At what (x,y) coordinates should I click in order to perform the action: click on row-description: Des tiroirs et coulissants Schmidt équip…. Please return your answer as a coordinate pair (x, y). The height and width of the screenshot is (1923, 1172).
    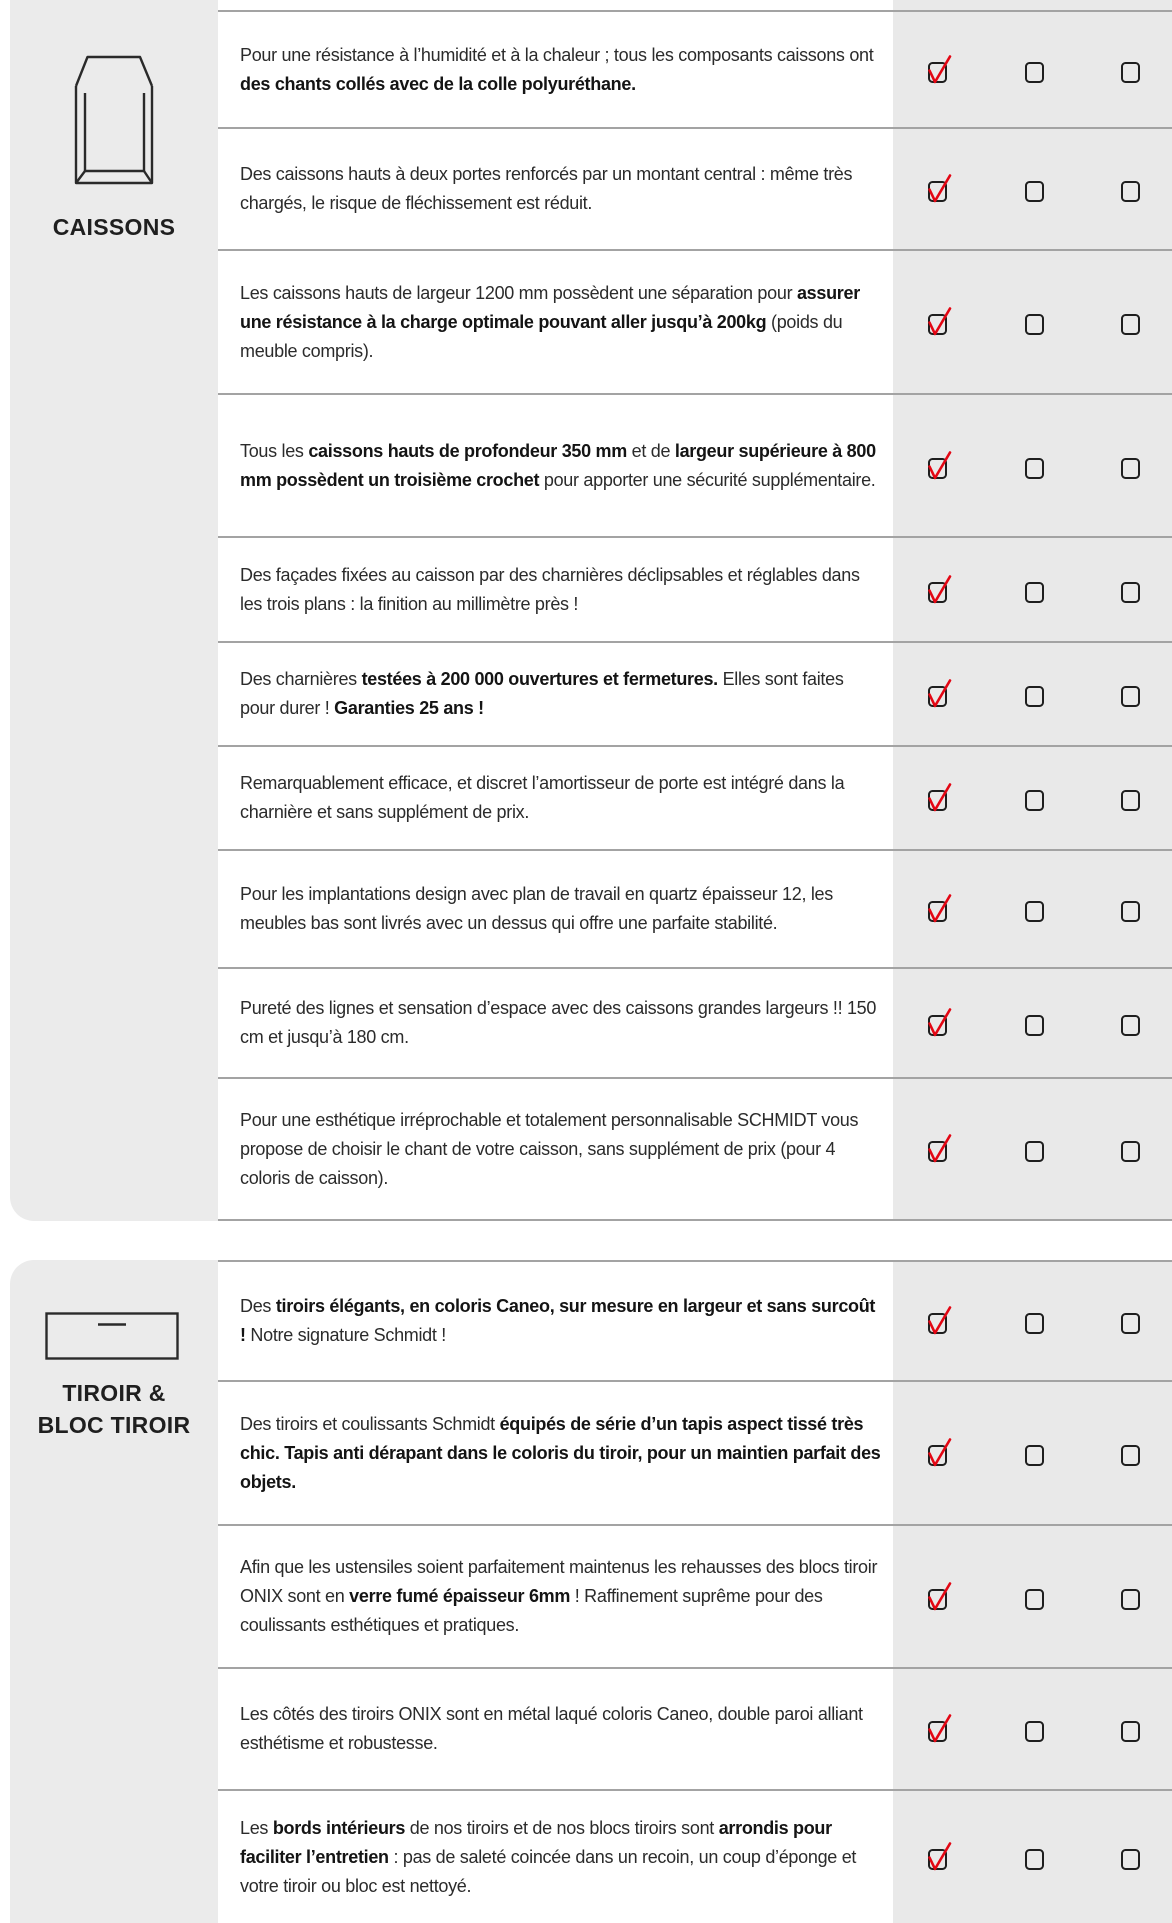
    Looking at the image, I should click on (555, 1453).